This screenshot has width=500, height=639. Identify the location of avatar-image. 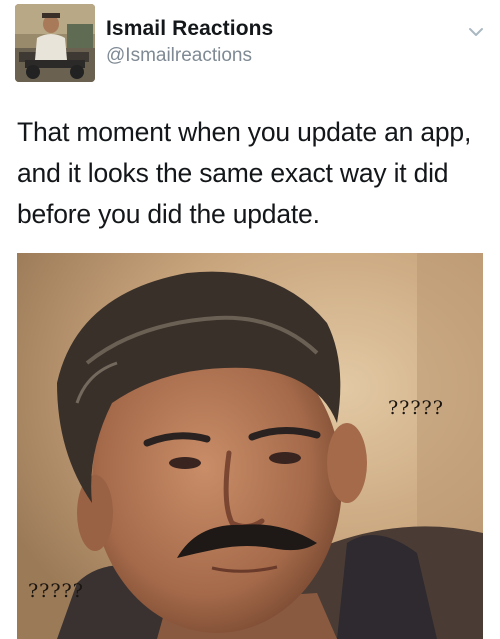
(55, 43).